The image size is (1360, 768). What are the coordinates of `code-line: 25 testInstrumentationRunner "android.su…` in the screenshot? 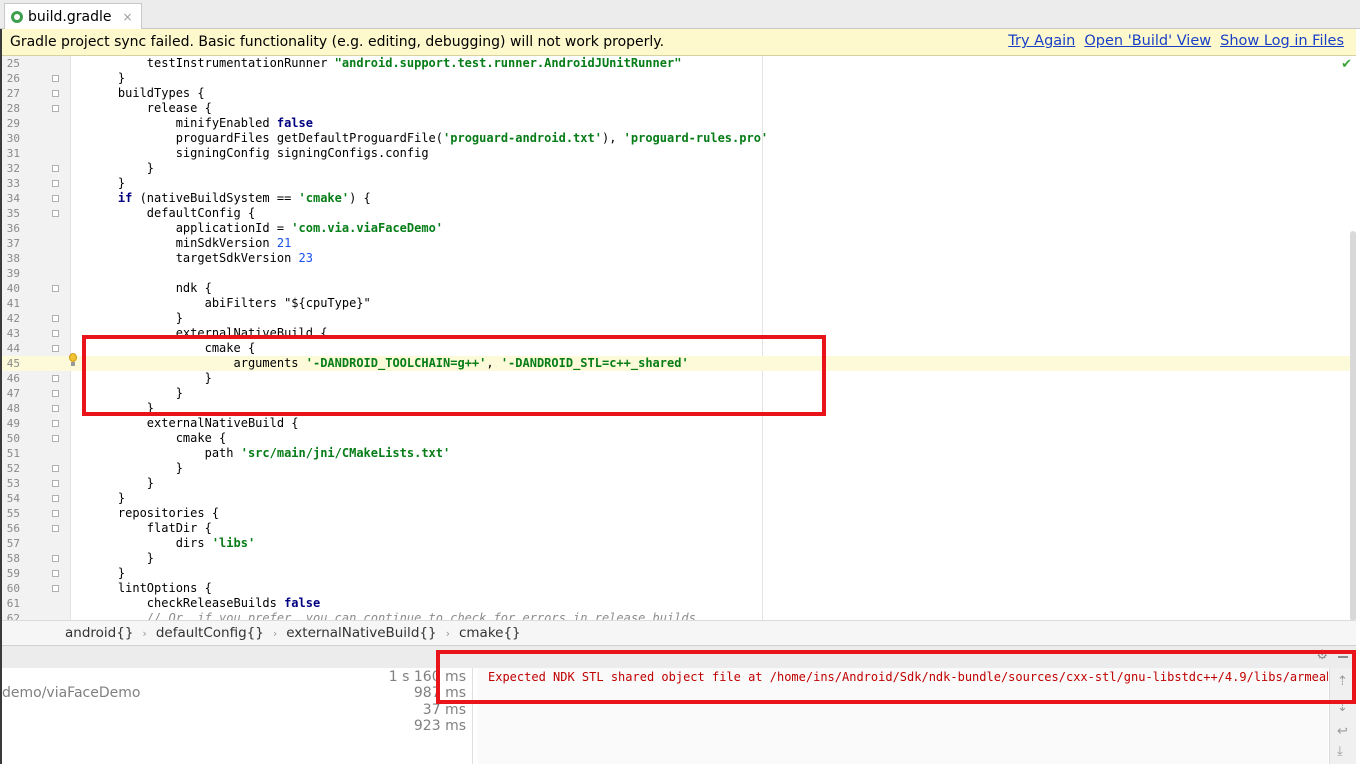 It's located at (679, 63).